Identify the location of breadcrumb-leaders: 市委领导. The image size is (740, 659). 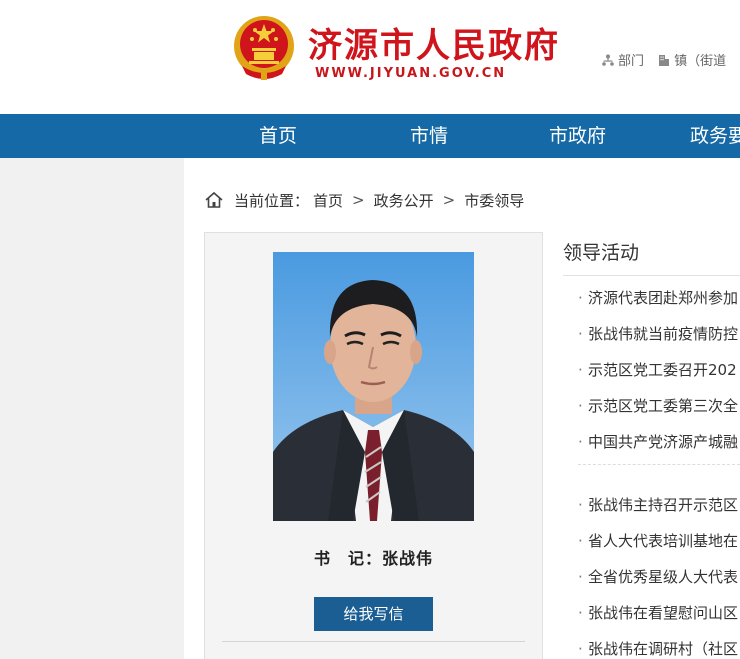
(494, 200).